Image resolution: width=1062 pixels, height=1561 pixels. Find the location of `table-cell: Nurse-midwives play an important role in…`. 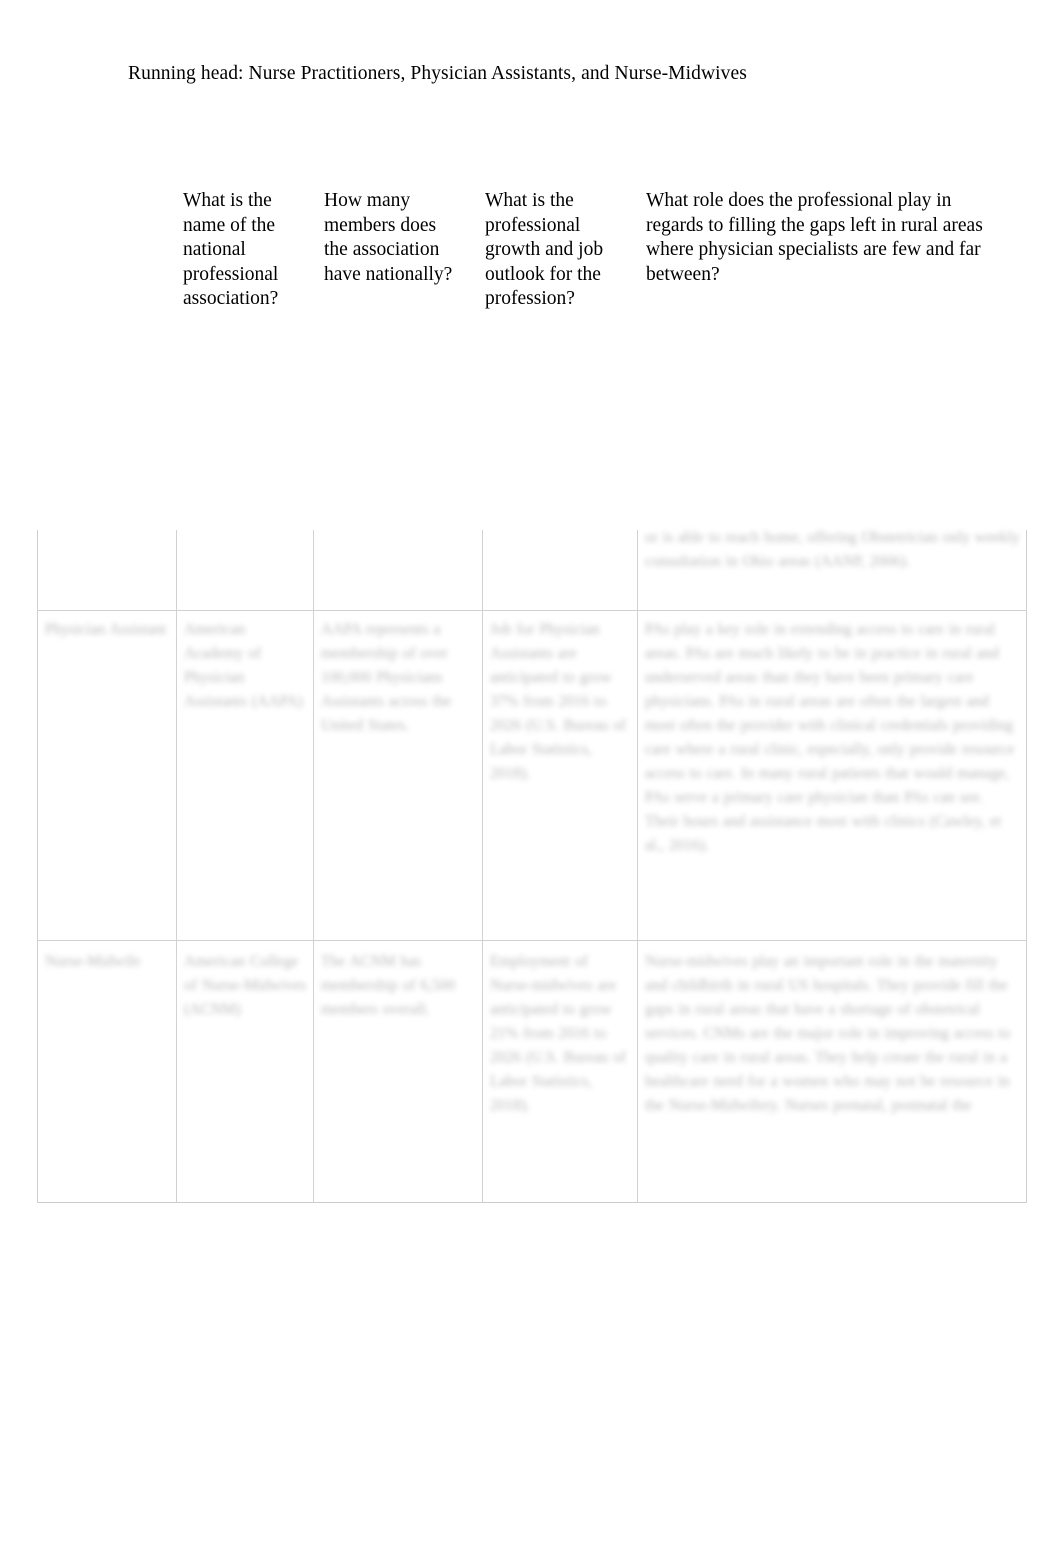

table-cell: Nurse-midwives play an important role in… is located at coordinates (828, 1033).